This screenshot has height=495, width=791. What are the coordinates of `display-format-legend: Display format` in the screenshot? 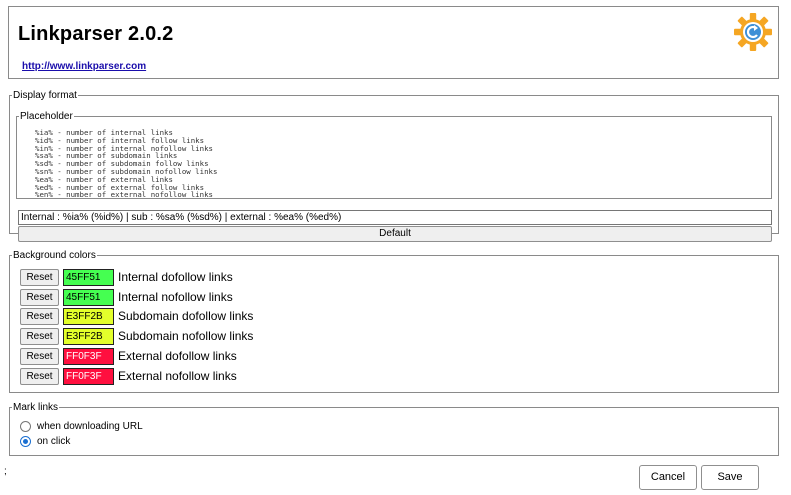 It's located at (45, 95).